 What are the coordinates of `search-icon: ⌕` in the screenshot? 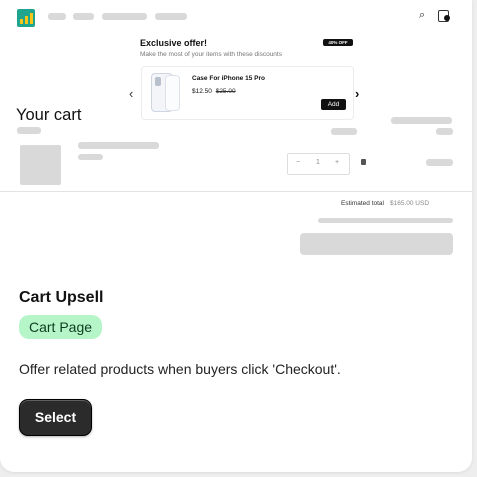 It's located at (422, 15).